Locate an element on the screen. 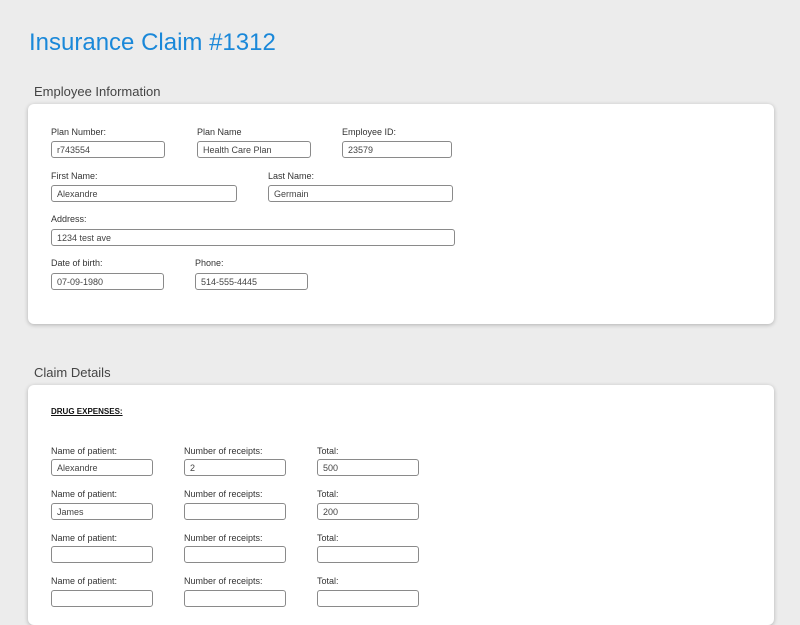 This screenshot has width=800, height=625. phone-label: Phone: is located at coordinates (209, 263).